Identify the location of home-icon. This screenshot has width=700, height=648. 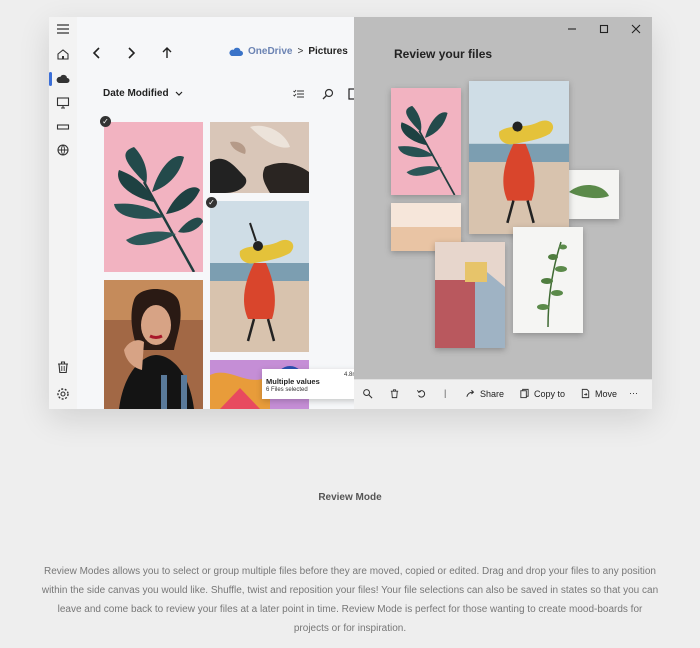
(63, 54).